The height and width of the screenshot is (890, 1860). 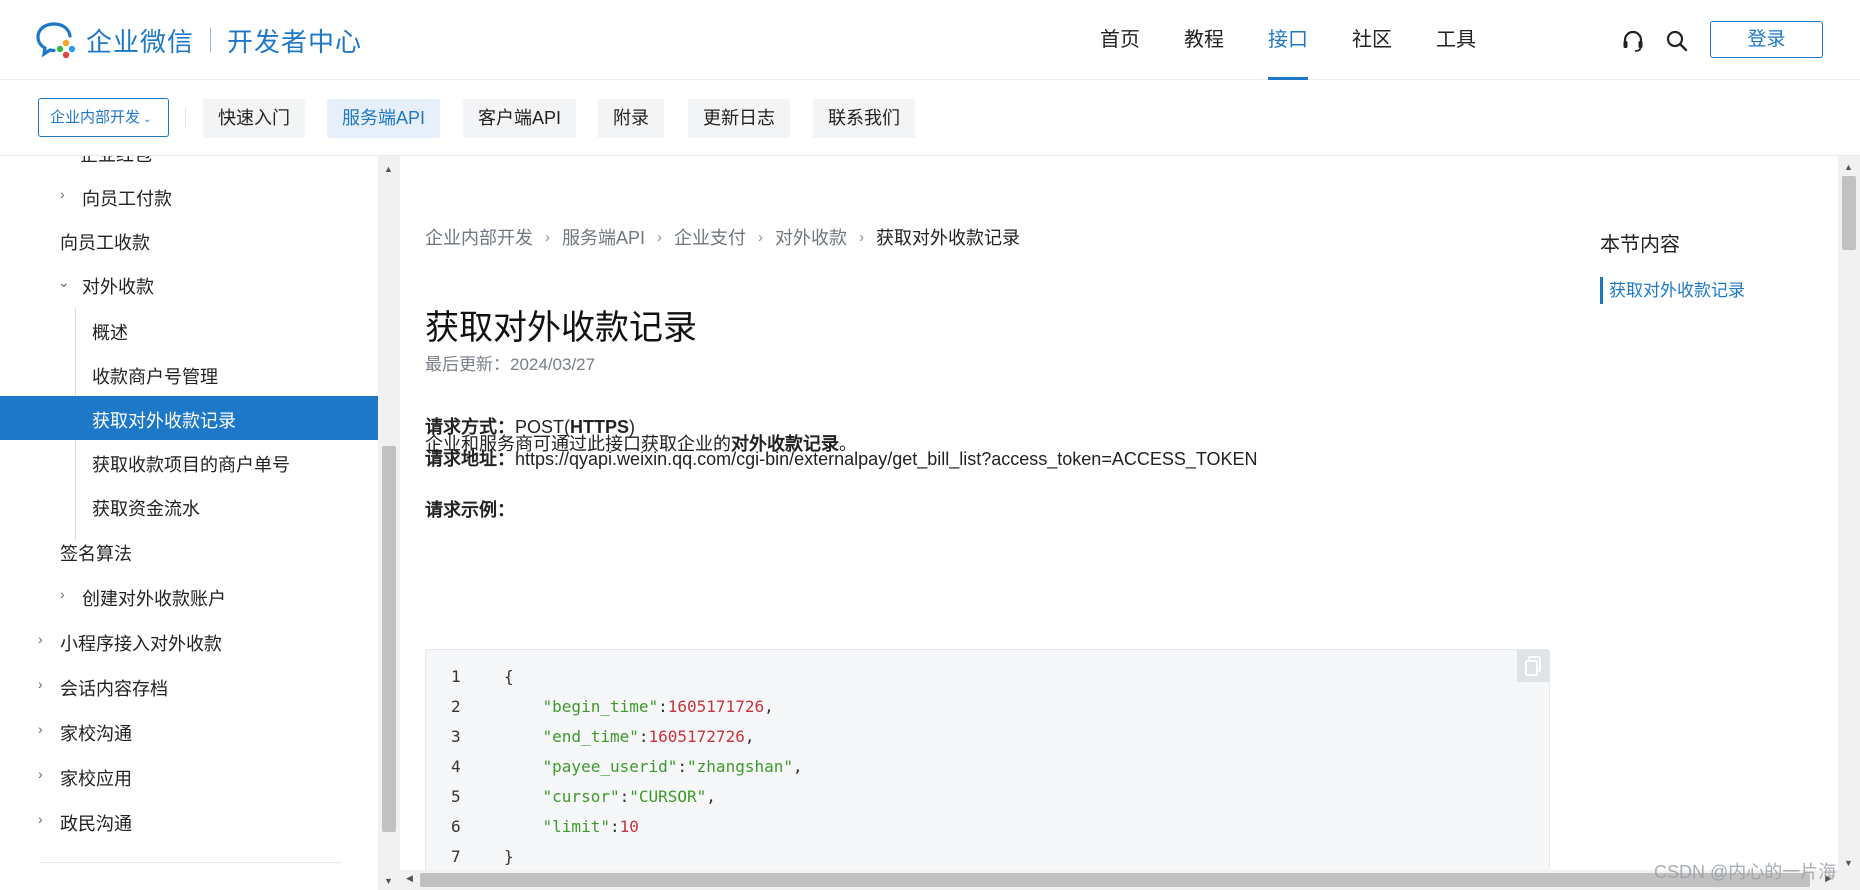 I want to click on request-example-label: 请求示例：, so click(x=470, y=510).